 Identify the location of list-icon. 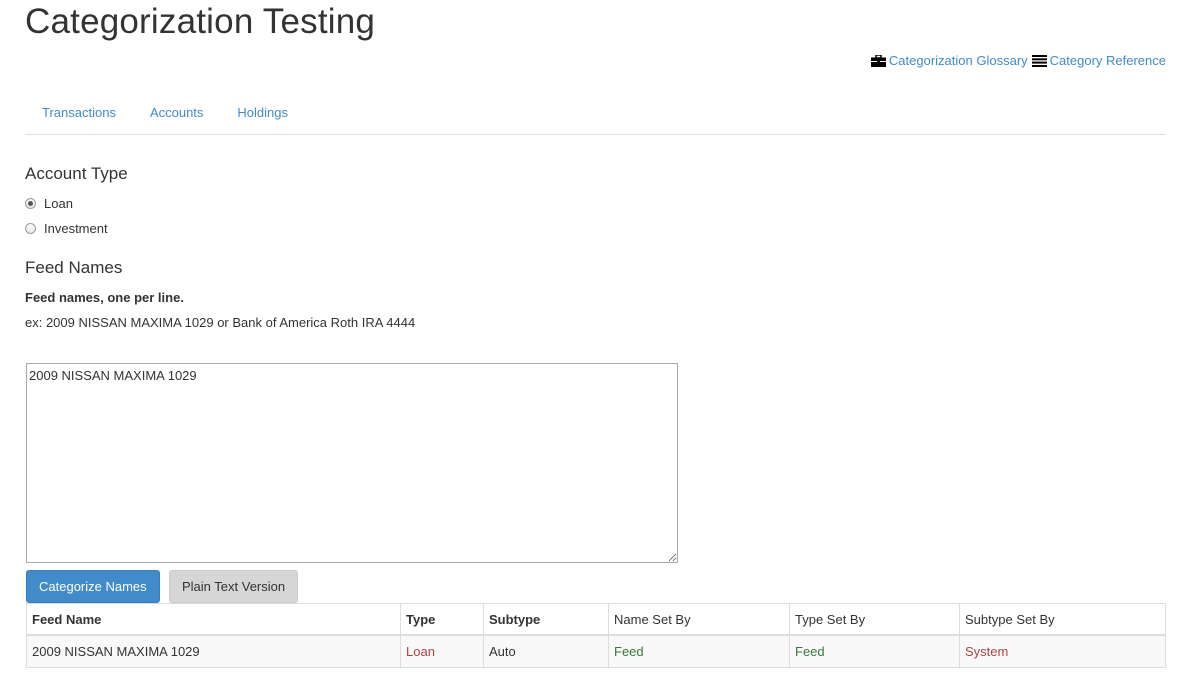
(1039, 60).